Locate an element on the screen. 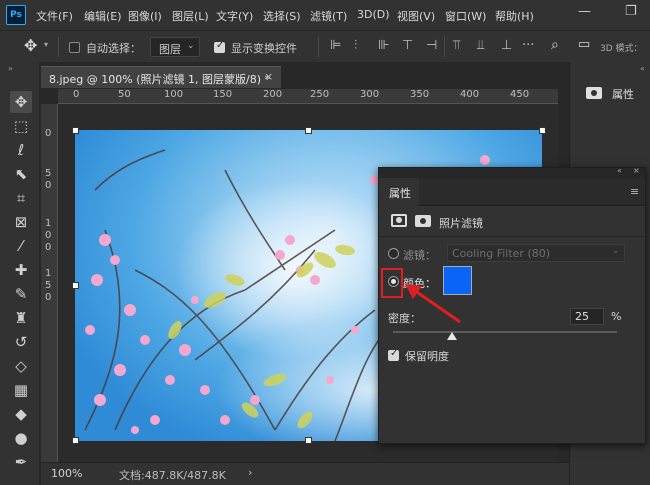 The height and width of the screenshot is (485, 650). align-top-icon: ⊤ is located at coordinates (407, 45).